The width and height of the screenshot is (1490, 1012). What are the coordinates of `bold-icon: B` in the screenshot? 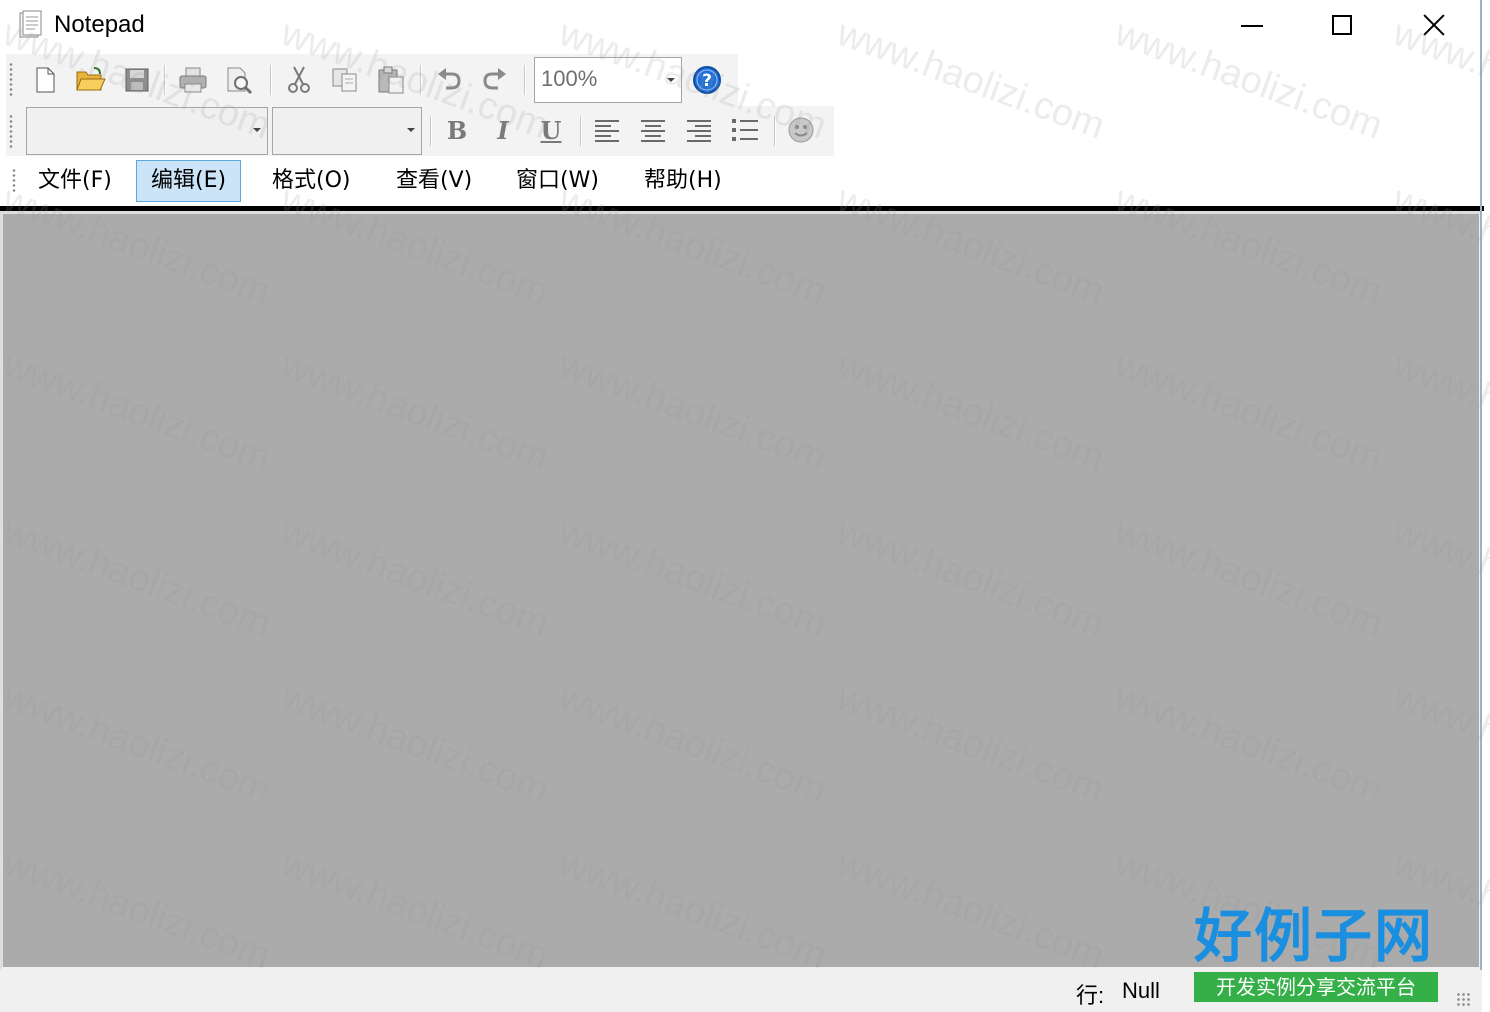 It's located at (457, 130).